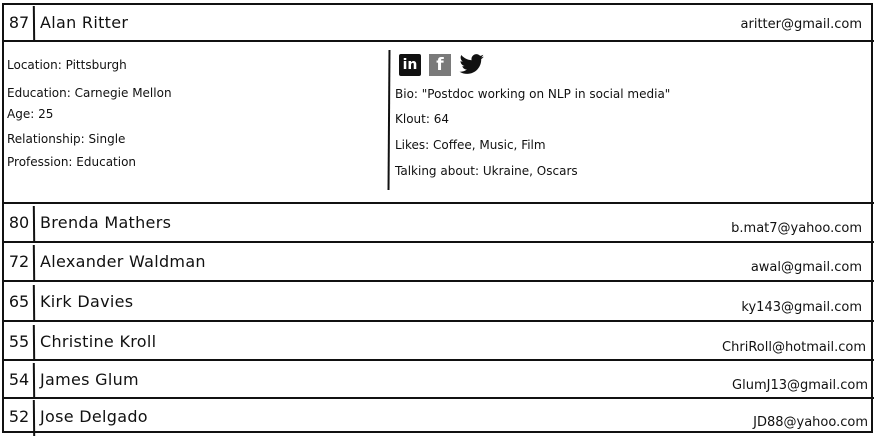 The height and width of the screenshot is (440, 877). I want to click on person-name: Kirk Davies, so click(86, 301).